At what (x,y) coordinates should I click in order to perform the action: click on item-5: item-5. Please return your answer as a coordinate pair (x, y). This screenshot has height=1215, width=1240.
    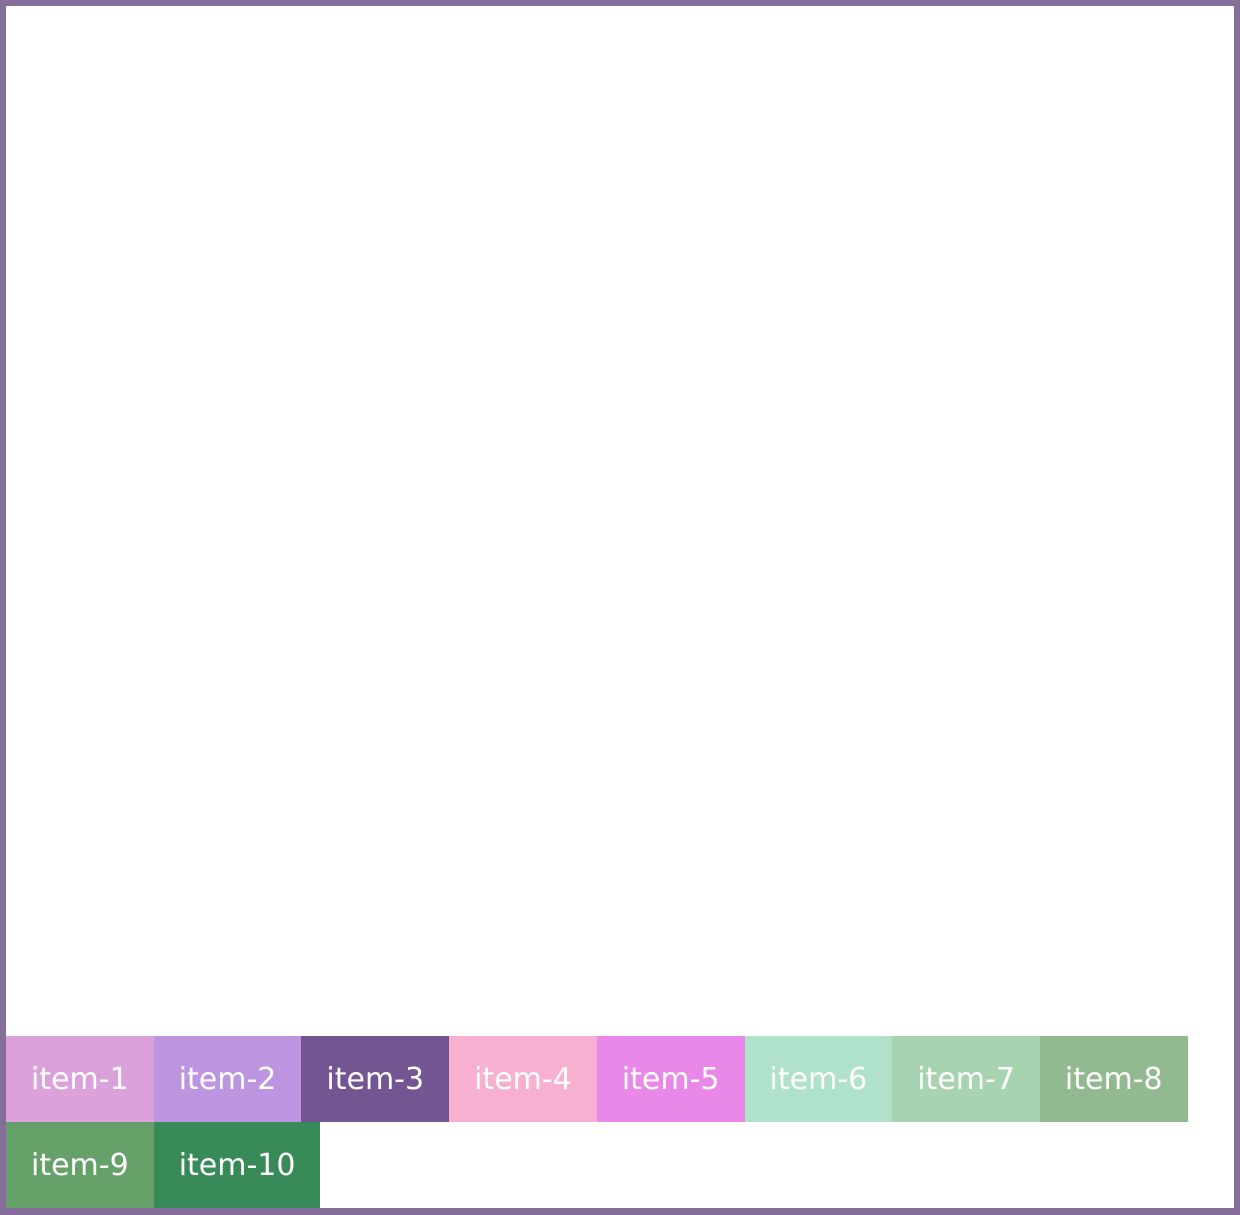
    Looking at the image, I should click on (670, 1079).